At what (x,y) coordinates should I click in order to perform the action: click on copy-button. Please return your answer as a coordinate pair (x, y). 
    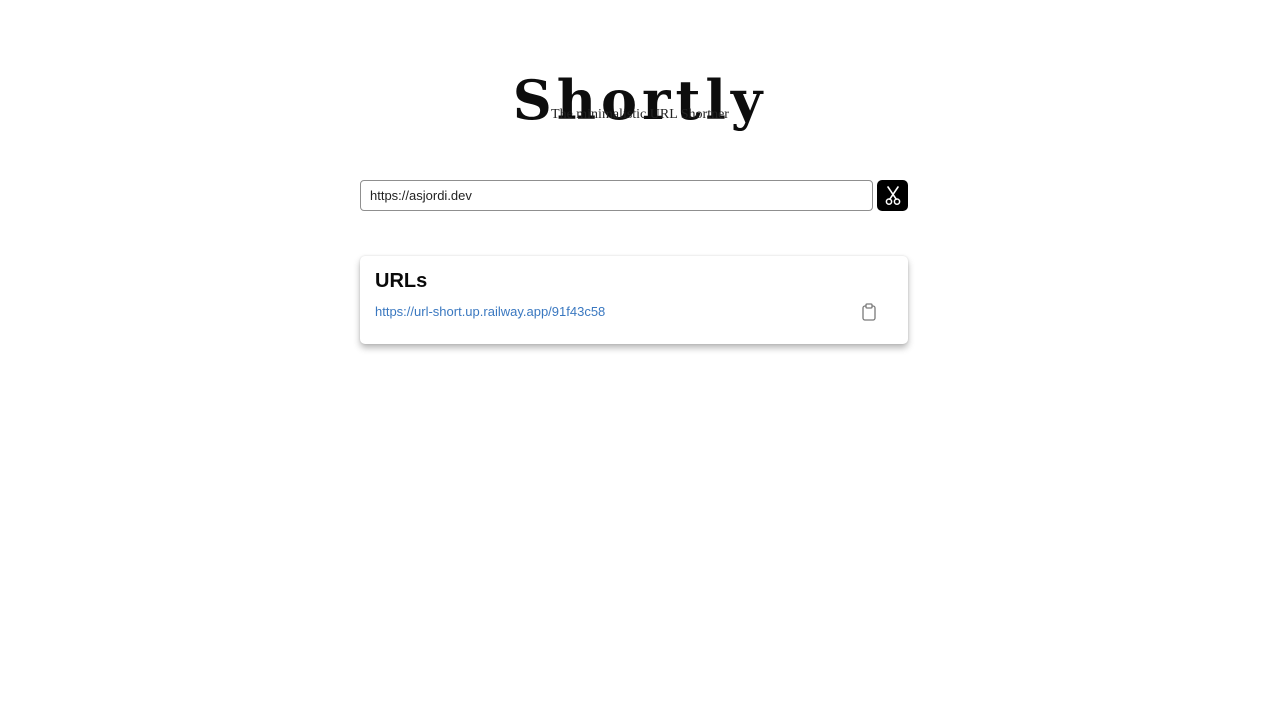
    Looking at the image, I should click on (869, 312).